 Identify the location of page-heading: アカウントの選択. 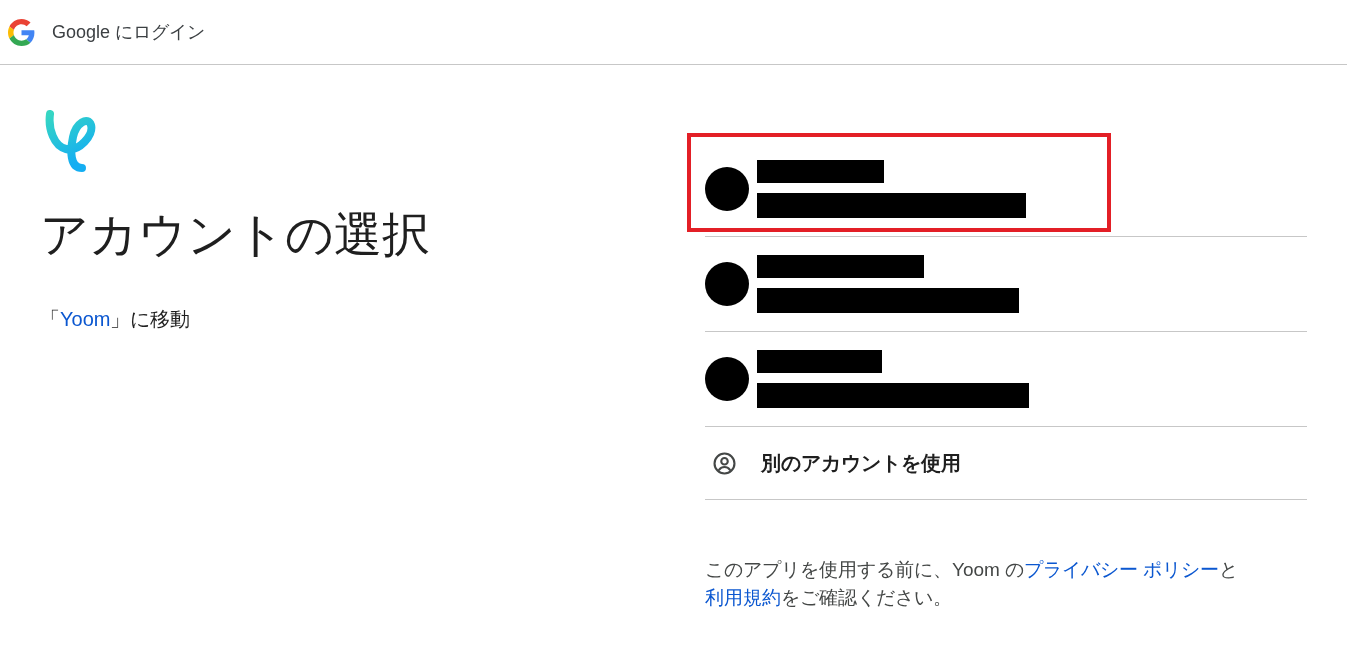
(235, 235).